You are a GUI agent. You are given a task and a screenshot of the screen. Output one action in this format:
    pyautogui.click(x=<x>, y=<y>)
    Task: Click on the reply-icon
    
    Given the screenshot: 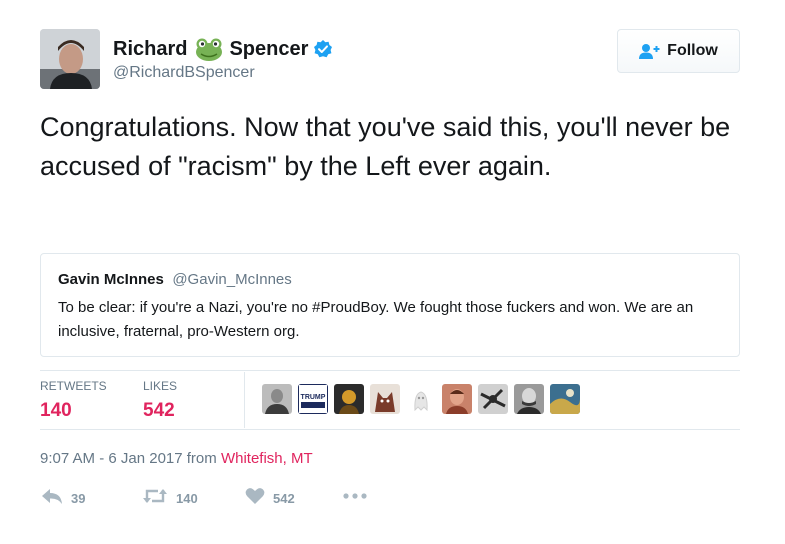 What is the action you would take?
    pyautogui.click(x=52, y=498)
    